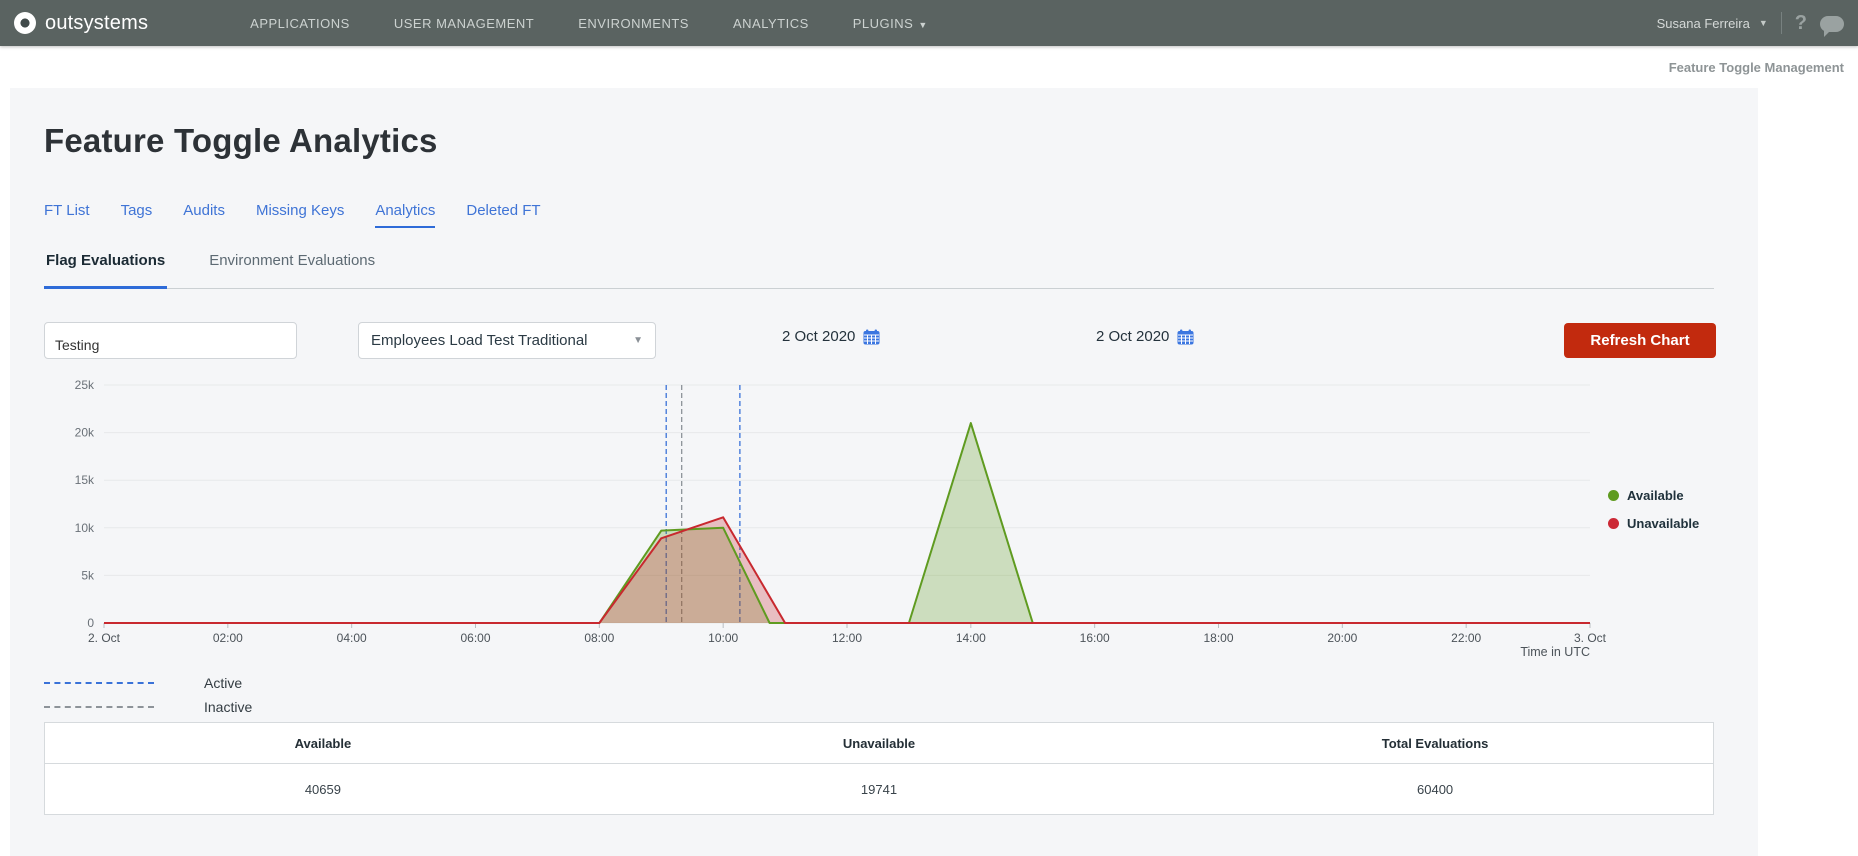 The width and height of the screenshot is (1858, 856). What do you see at coordinates (599, 638) in the screenshot?
I see `svg-text: 08:00` at bounding box center [599, 638].